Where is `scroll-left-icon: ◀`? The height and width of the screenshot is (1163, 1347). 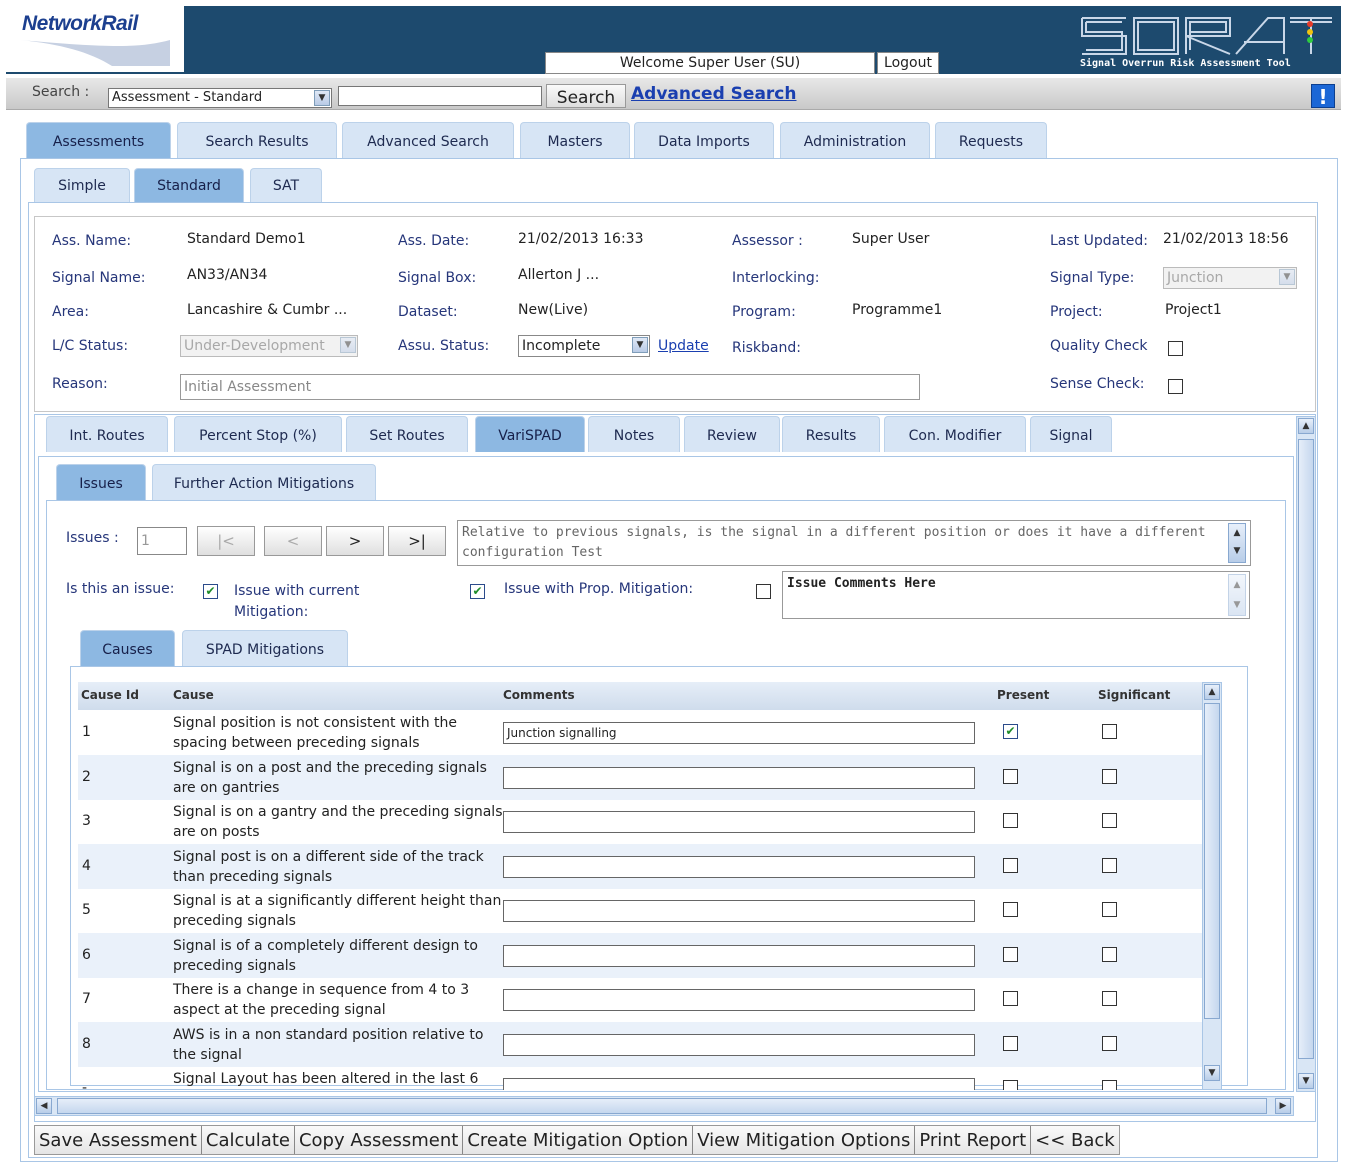 scroll-left-icon: ◀ is located at coordinates (44, 1106).